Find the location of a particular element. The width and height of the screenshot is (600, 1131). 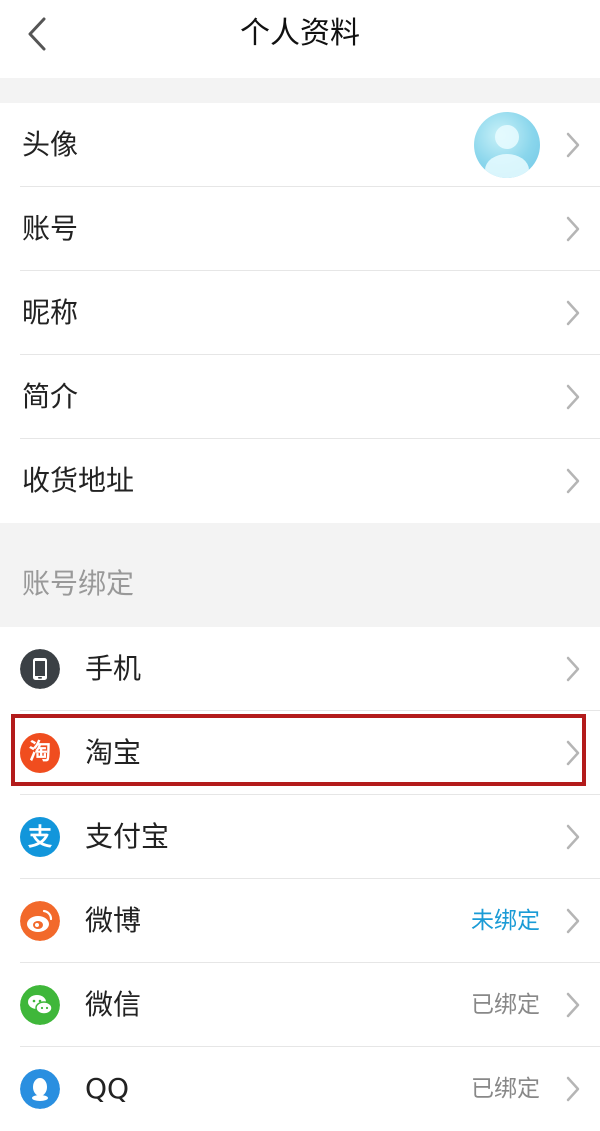

phone-icon is located at coordinates (40, 669).